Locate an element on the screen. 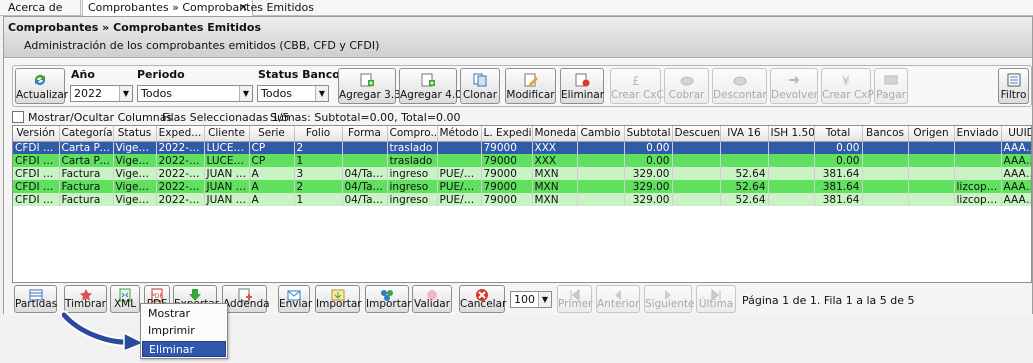 The image size is (1033, 363). periodo-select: Todos ▼ is located at coordinates (195, 93).